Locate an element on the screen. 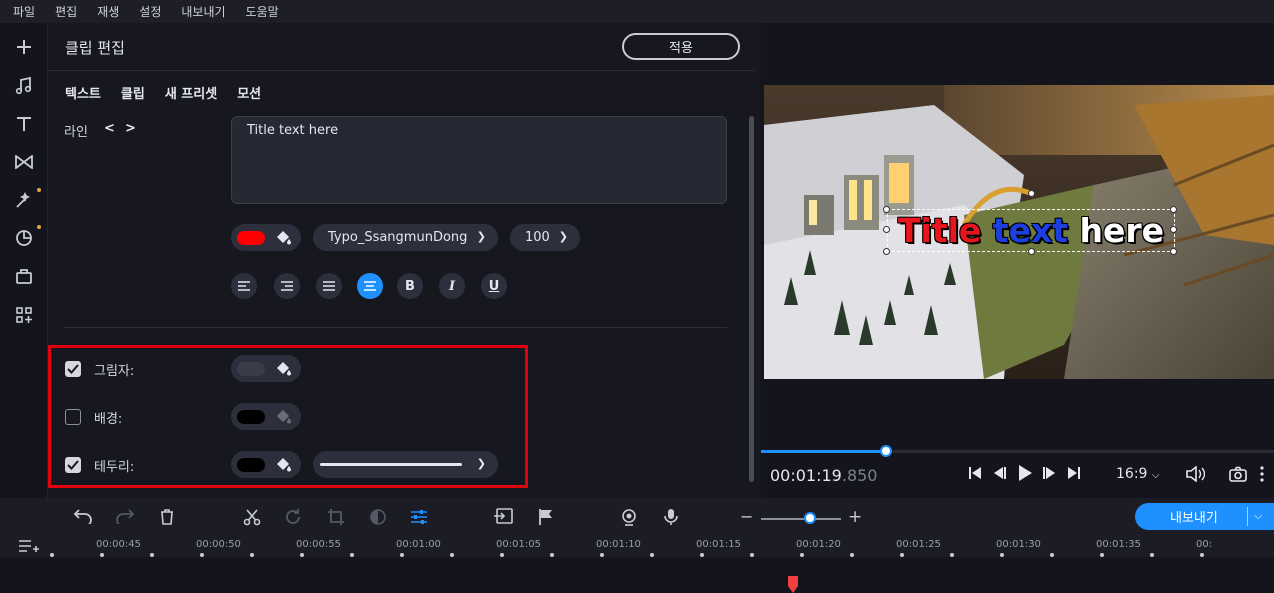  border-label: 테두리: is located at coordinates (114, 467).